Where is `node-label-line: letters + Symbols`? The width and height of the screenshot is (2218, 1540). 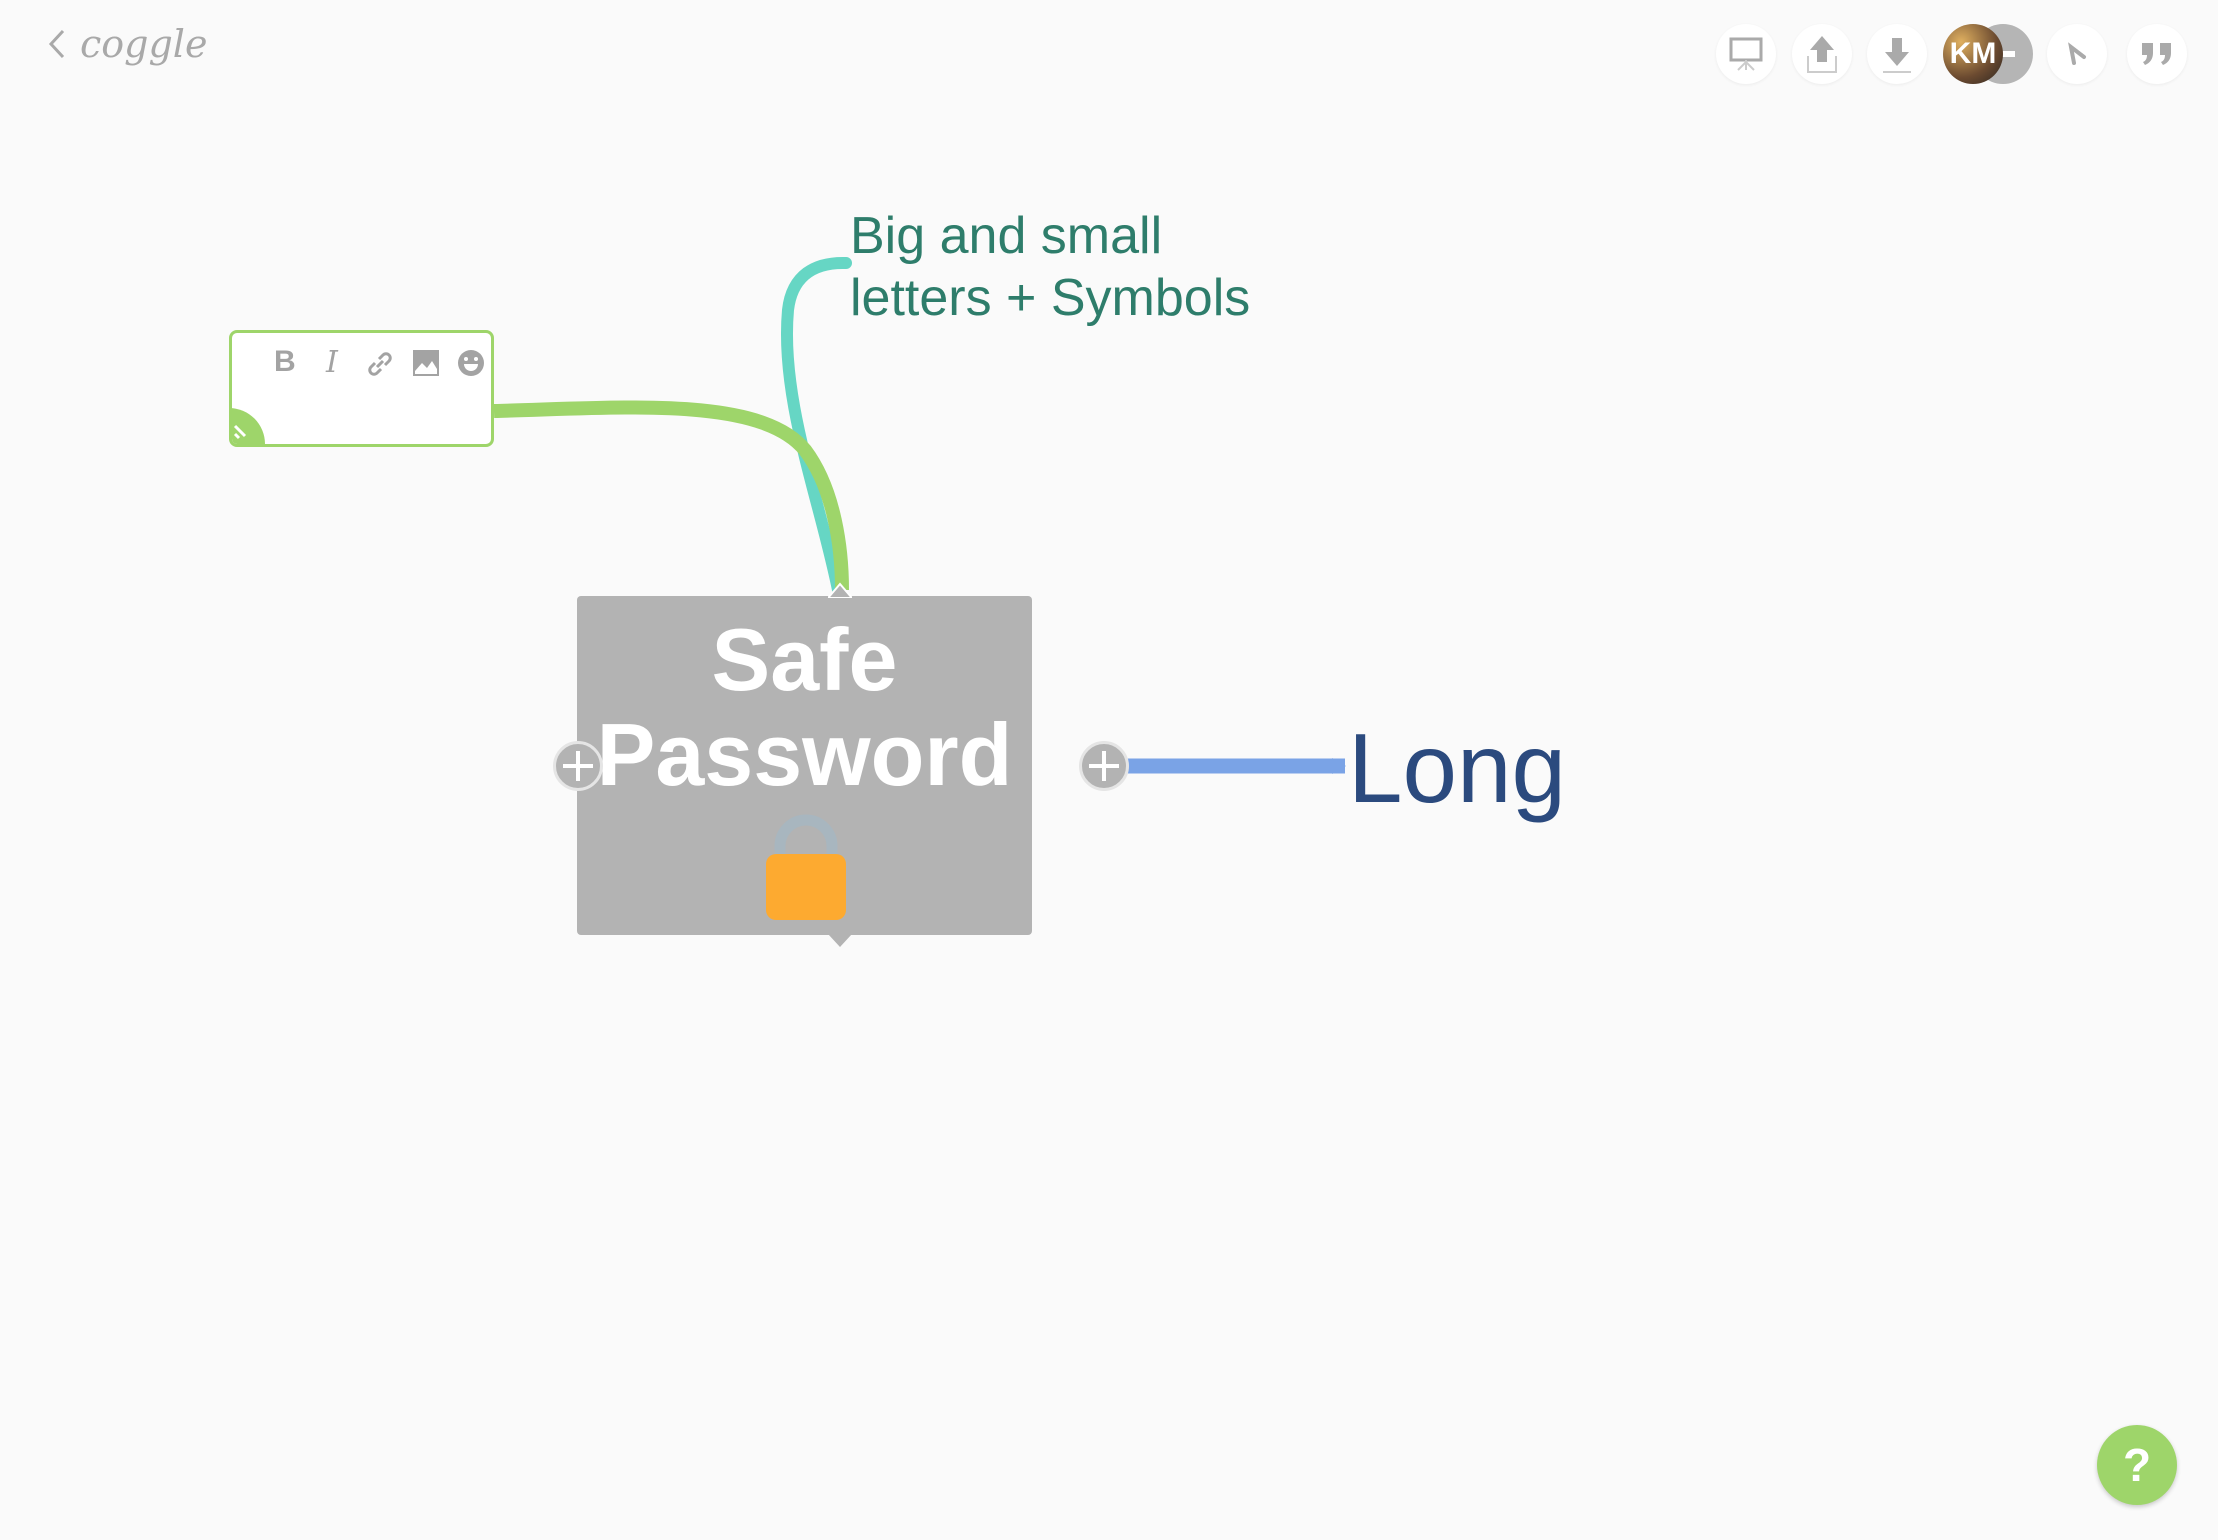 node-label-line: letters + Symbols is located at coordinates (1050, 298).